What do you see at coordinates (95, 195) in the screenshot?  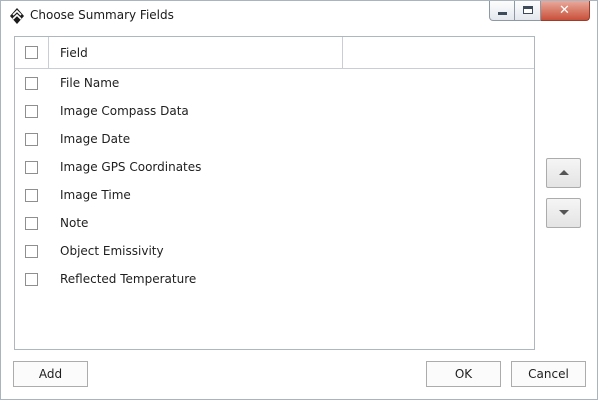 I see `item-label: Image Time` at bounding box center [95, 195].